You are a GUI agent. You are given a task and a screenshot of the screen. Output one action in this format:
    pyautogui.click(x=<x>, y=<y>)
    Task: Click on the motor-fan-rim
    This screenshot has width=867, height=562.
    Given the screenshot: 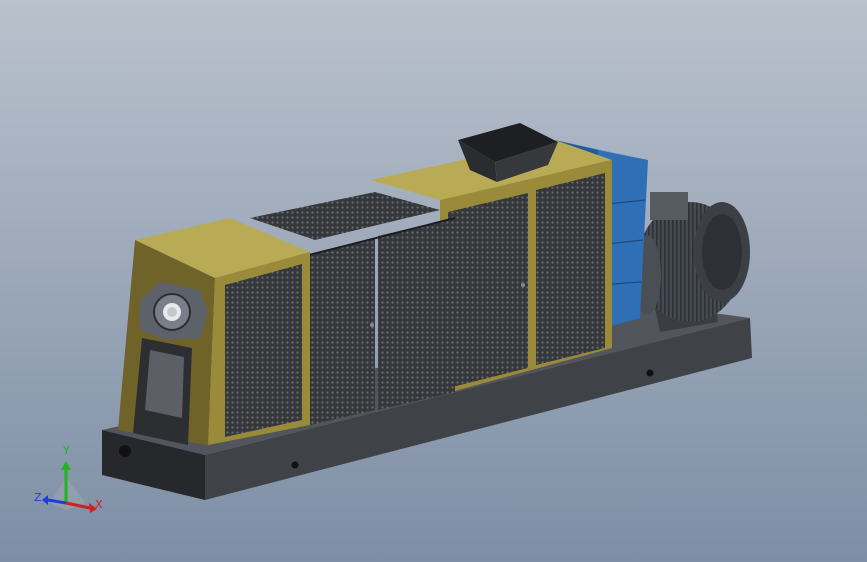 What is the action you would take?
    pyautogui.click(x=722, y=252)
    